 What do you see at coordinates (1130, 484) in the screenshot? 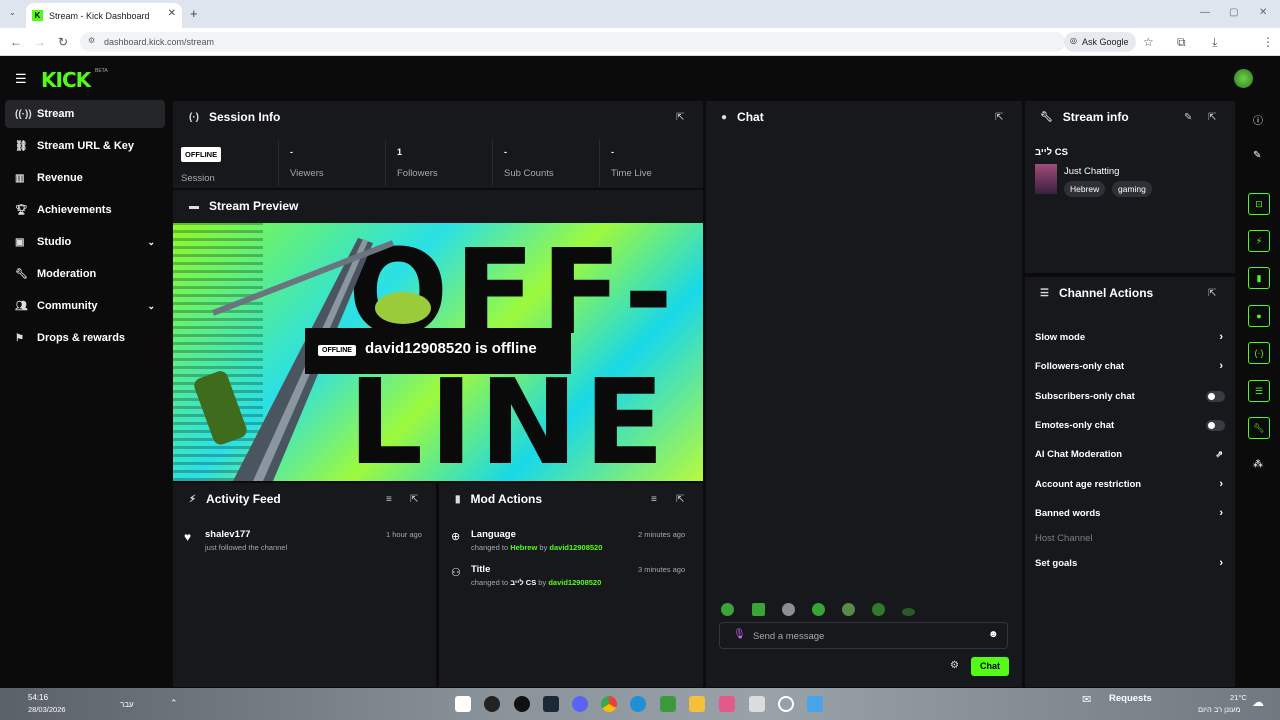
I see `account-age-row: Account age restriction ›` at bounding box center [1130, 484].